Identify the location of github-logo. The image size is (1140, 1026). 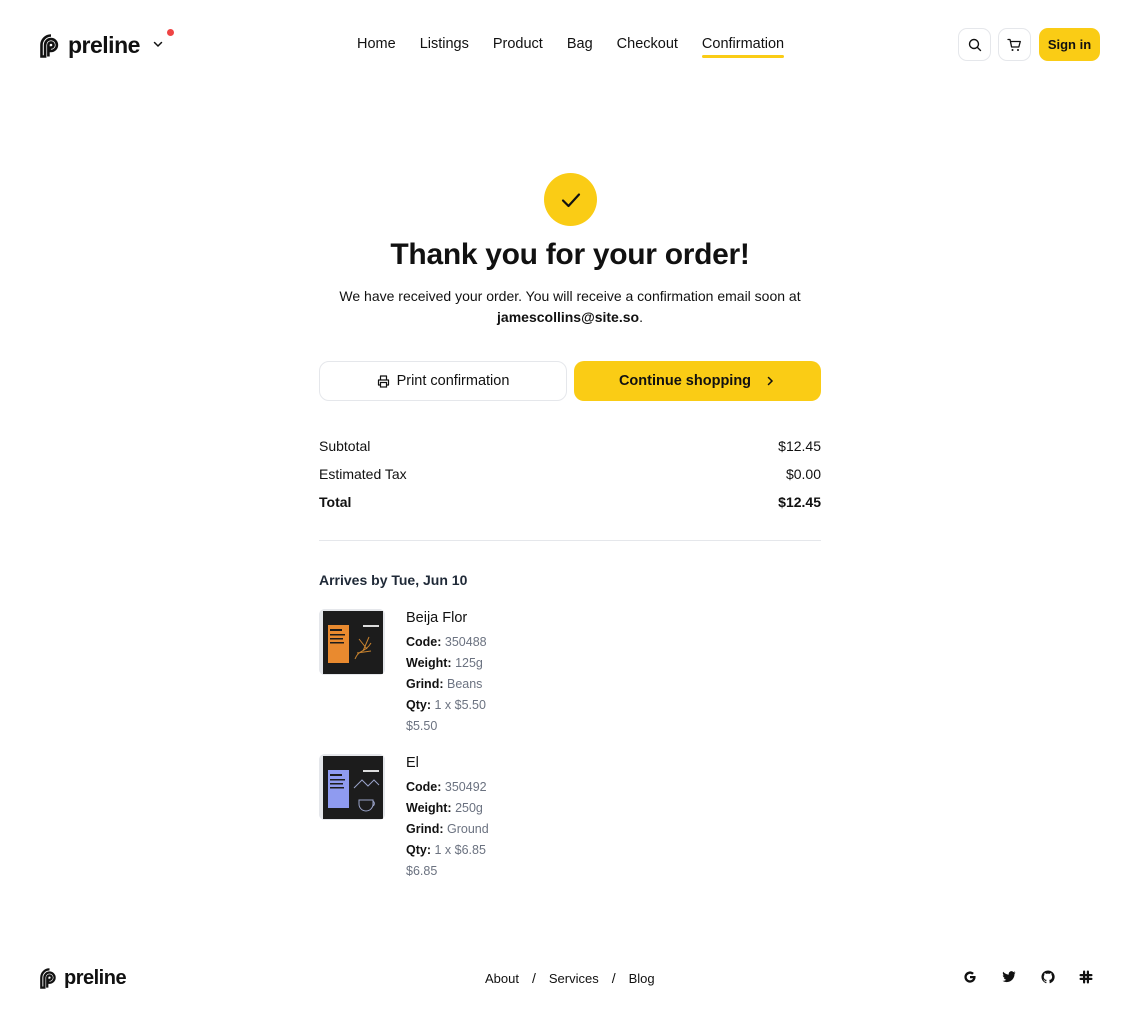
(1048, 977).